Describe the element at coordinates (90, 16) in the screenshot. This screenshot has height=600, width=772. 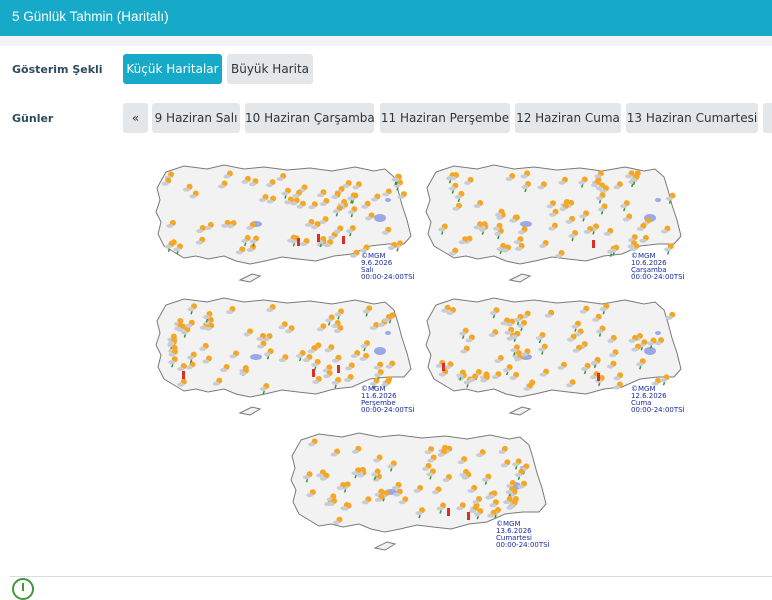
I see `page-title: 5 Günlük Tahmin (Haritalı)` at that location.